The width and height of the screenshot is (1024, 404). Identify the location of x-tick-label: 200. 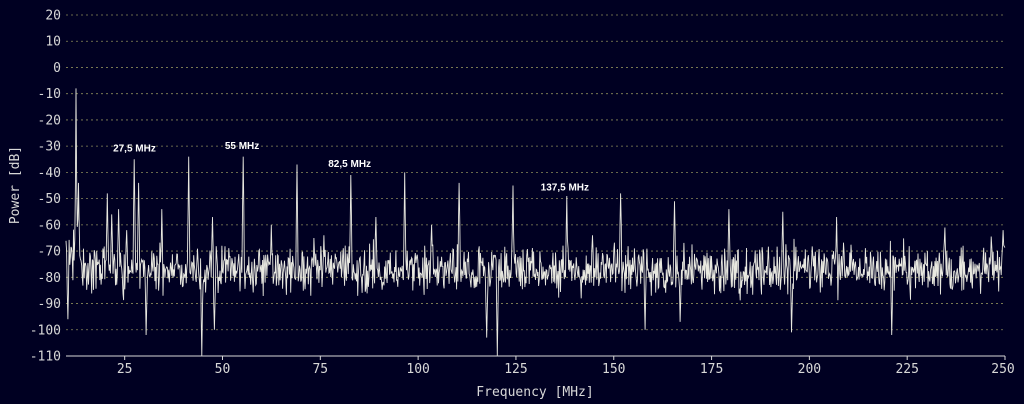
(809, 369).